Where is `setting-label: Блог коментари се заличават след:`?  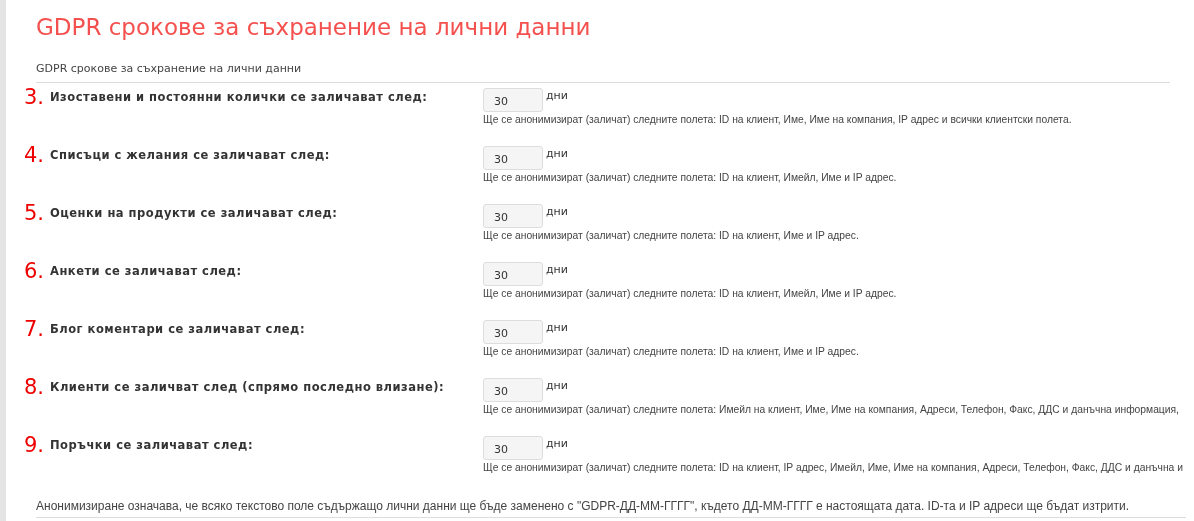 setting-label: Блог коментари се заличават след: is located at coordinates (178, 329).